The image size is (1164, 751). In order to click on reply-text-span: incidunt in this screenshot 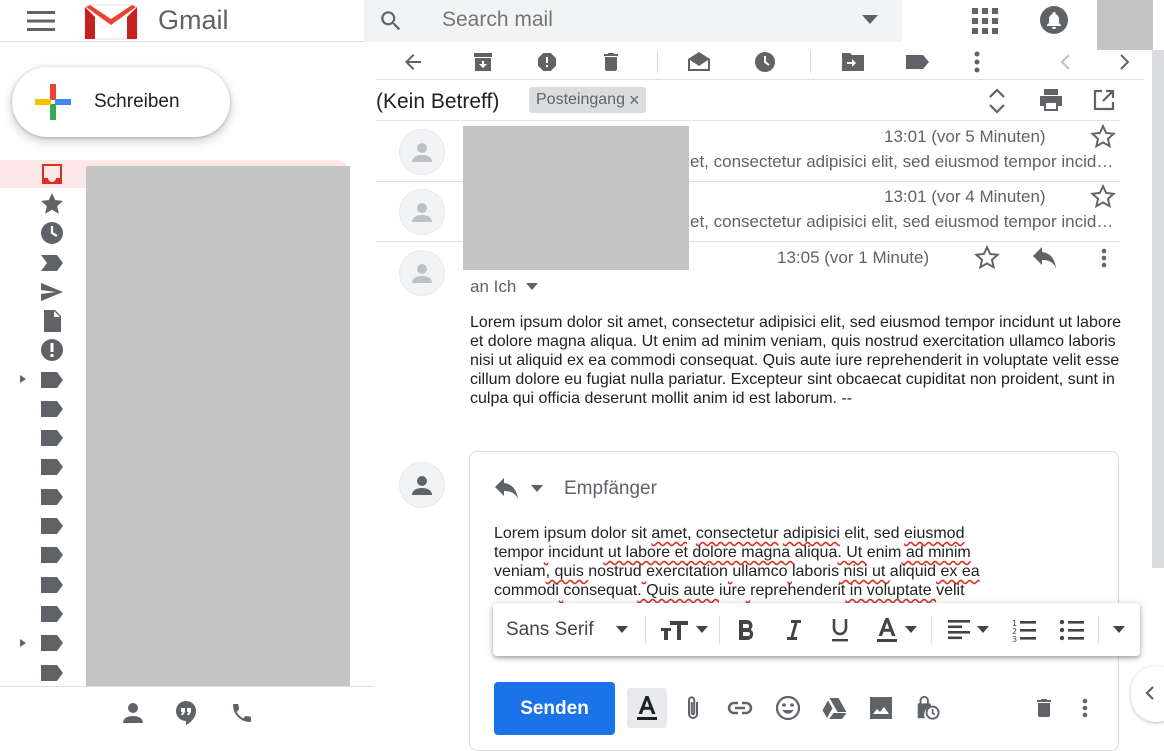, I will do `click(576, 552)`.